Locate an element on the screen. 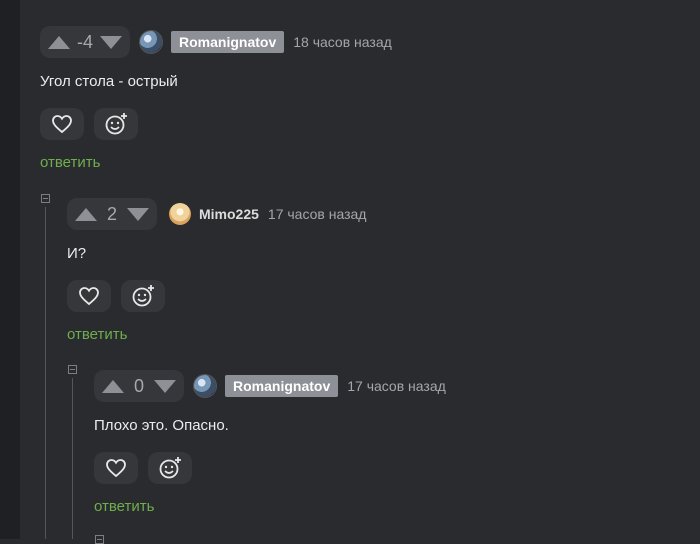 The width and height of the screenshot is (700, 544). comment-header: 2 Mimo225 17 часов назад is located at coordinates (372, 214).